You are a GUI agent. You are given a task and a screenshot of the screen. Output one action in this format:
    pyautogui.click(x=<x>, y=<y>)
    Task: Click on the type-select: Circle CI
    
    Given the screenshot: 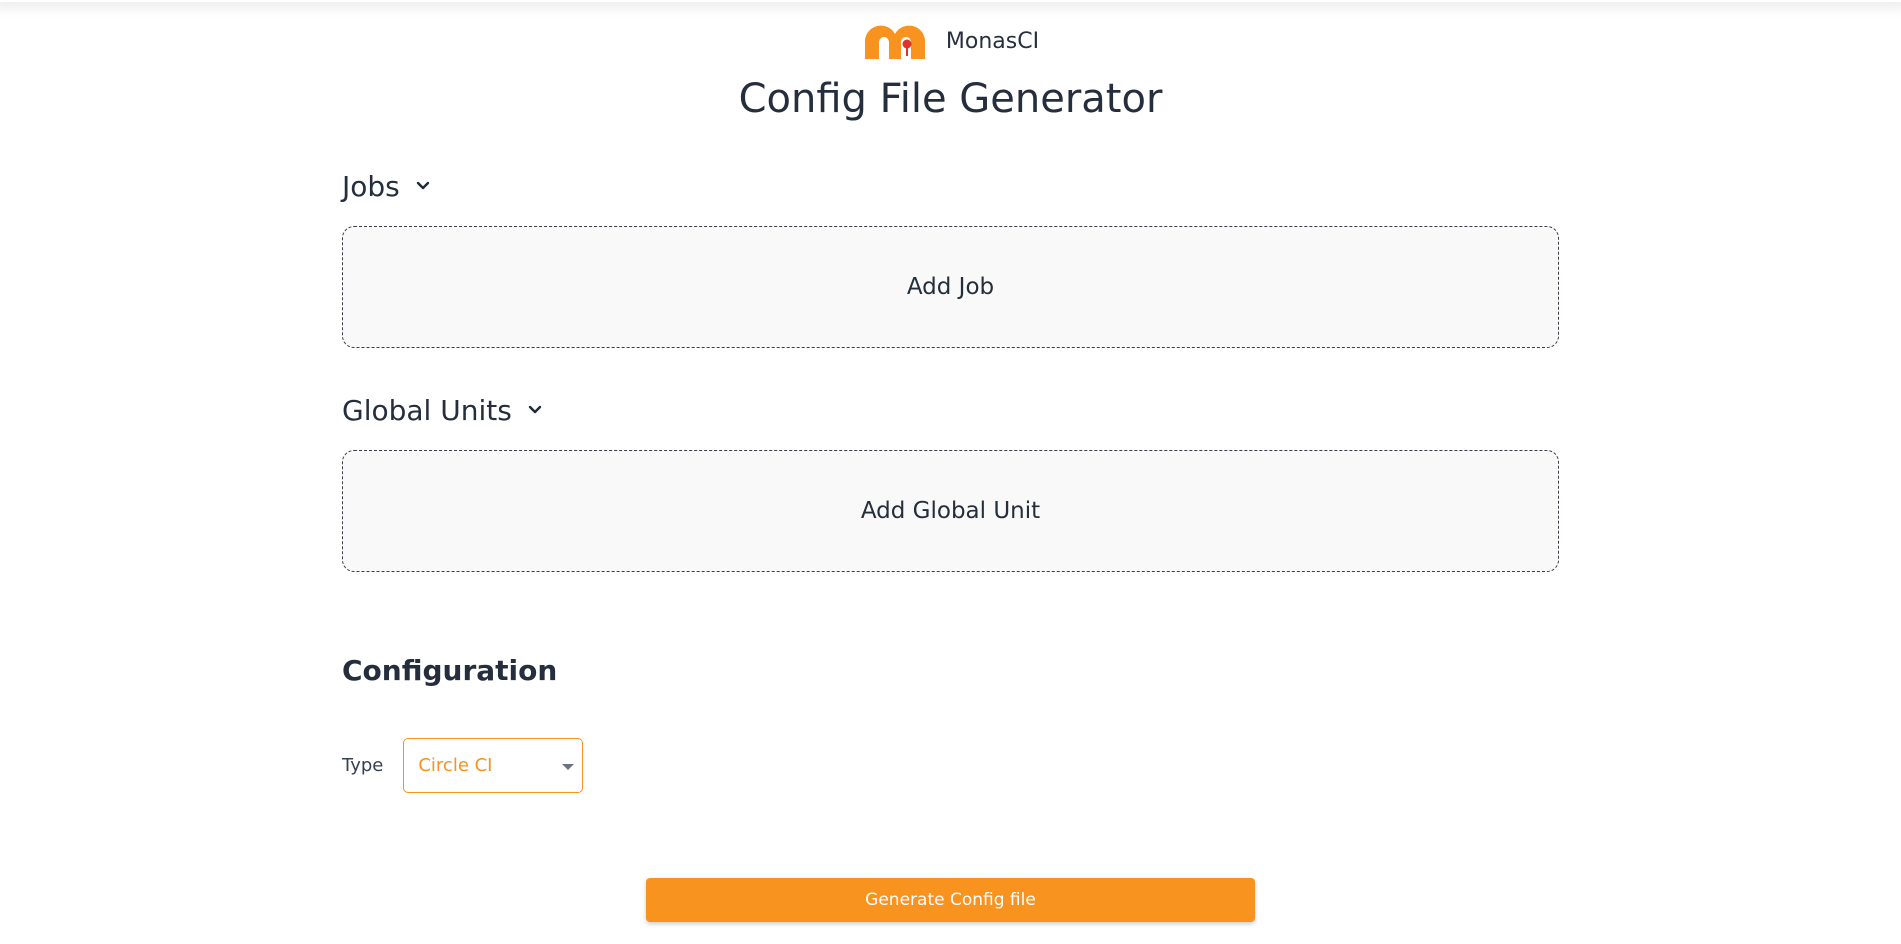 What is the action you would take?
    pyautogui.click(x=493, y=765)
    